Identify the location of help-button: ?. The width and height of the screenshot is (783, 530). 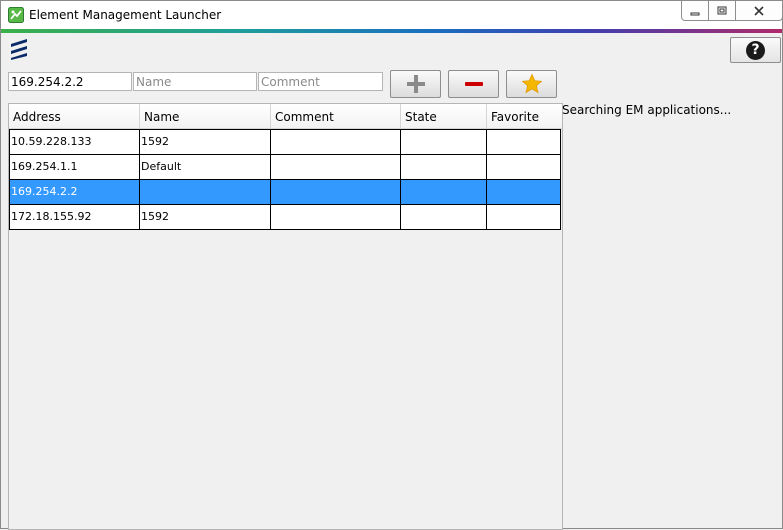
(755, 50).